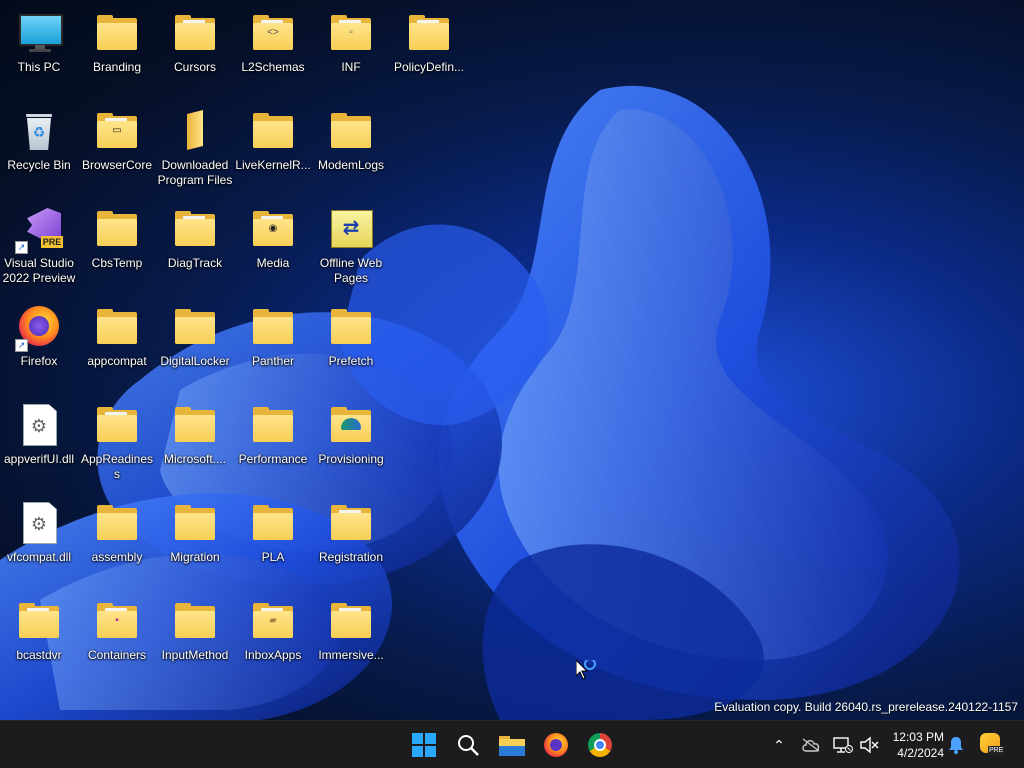 The height and width of the screenshot is (768, 1024). What do you see at coordinates (273, 230) in the screenshot?
I see `folder-media-icon: ◉` at bounding box center [273, 230].